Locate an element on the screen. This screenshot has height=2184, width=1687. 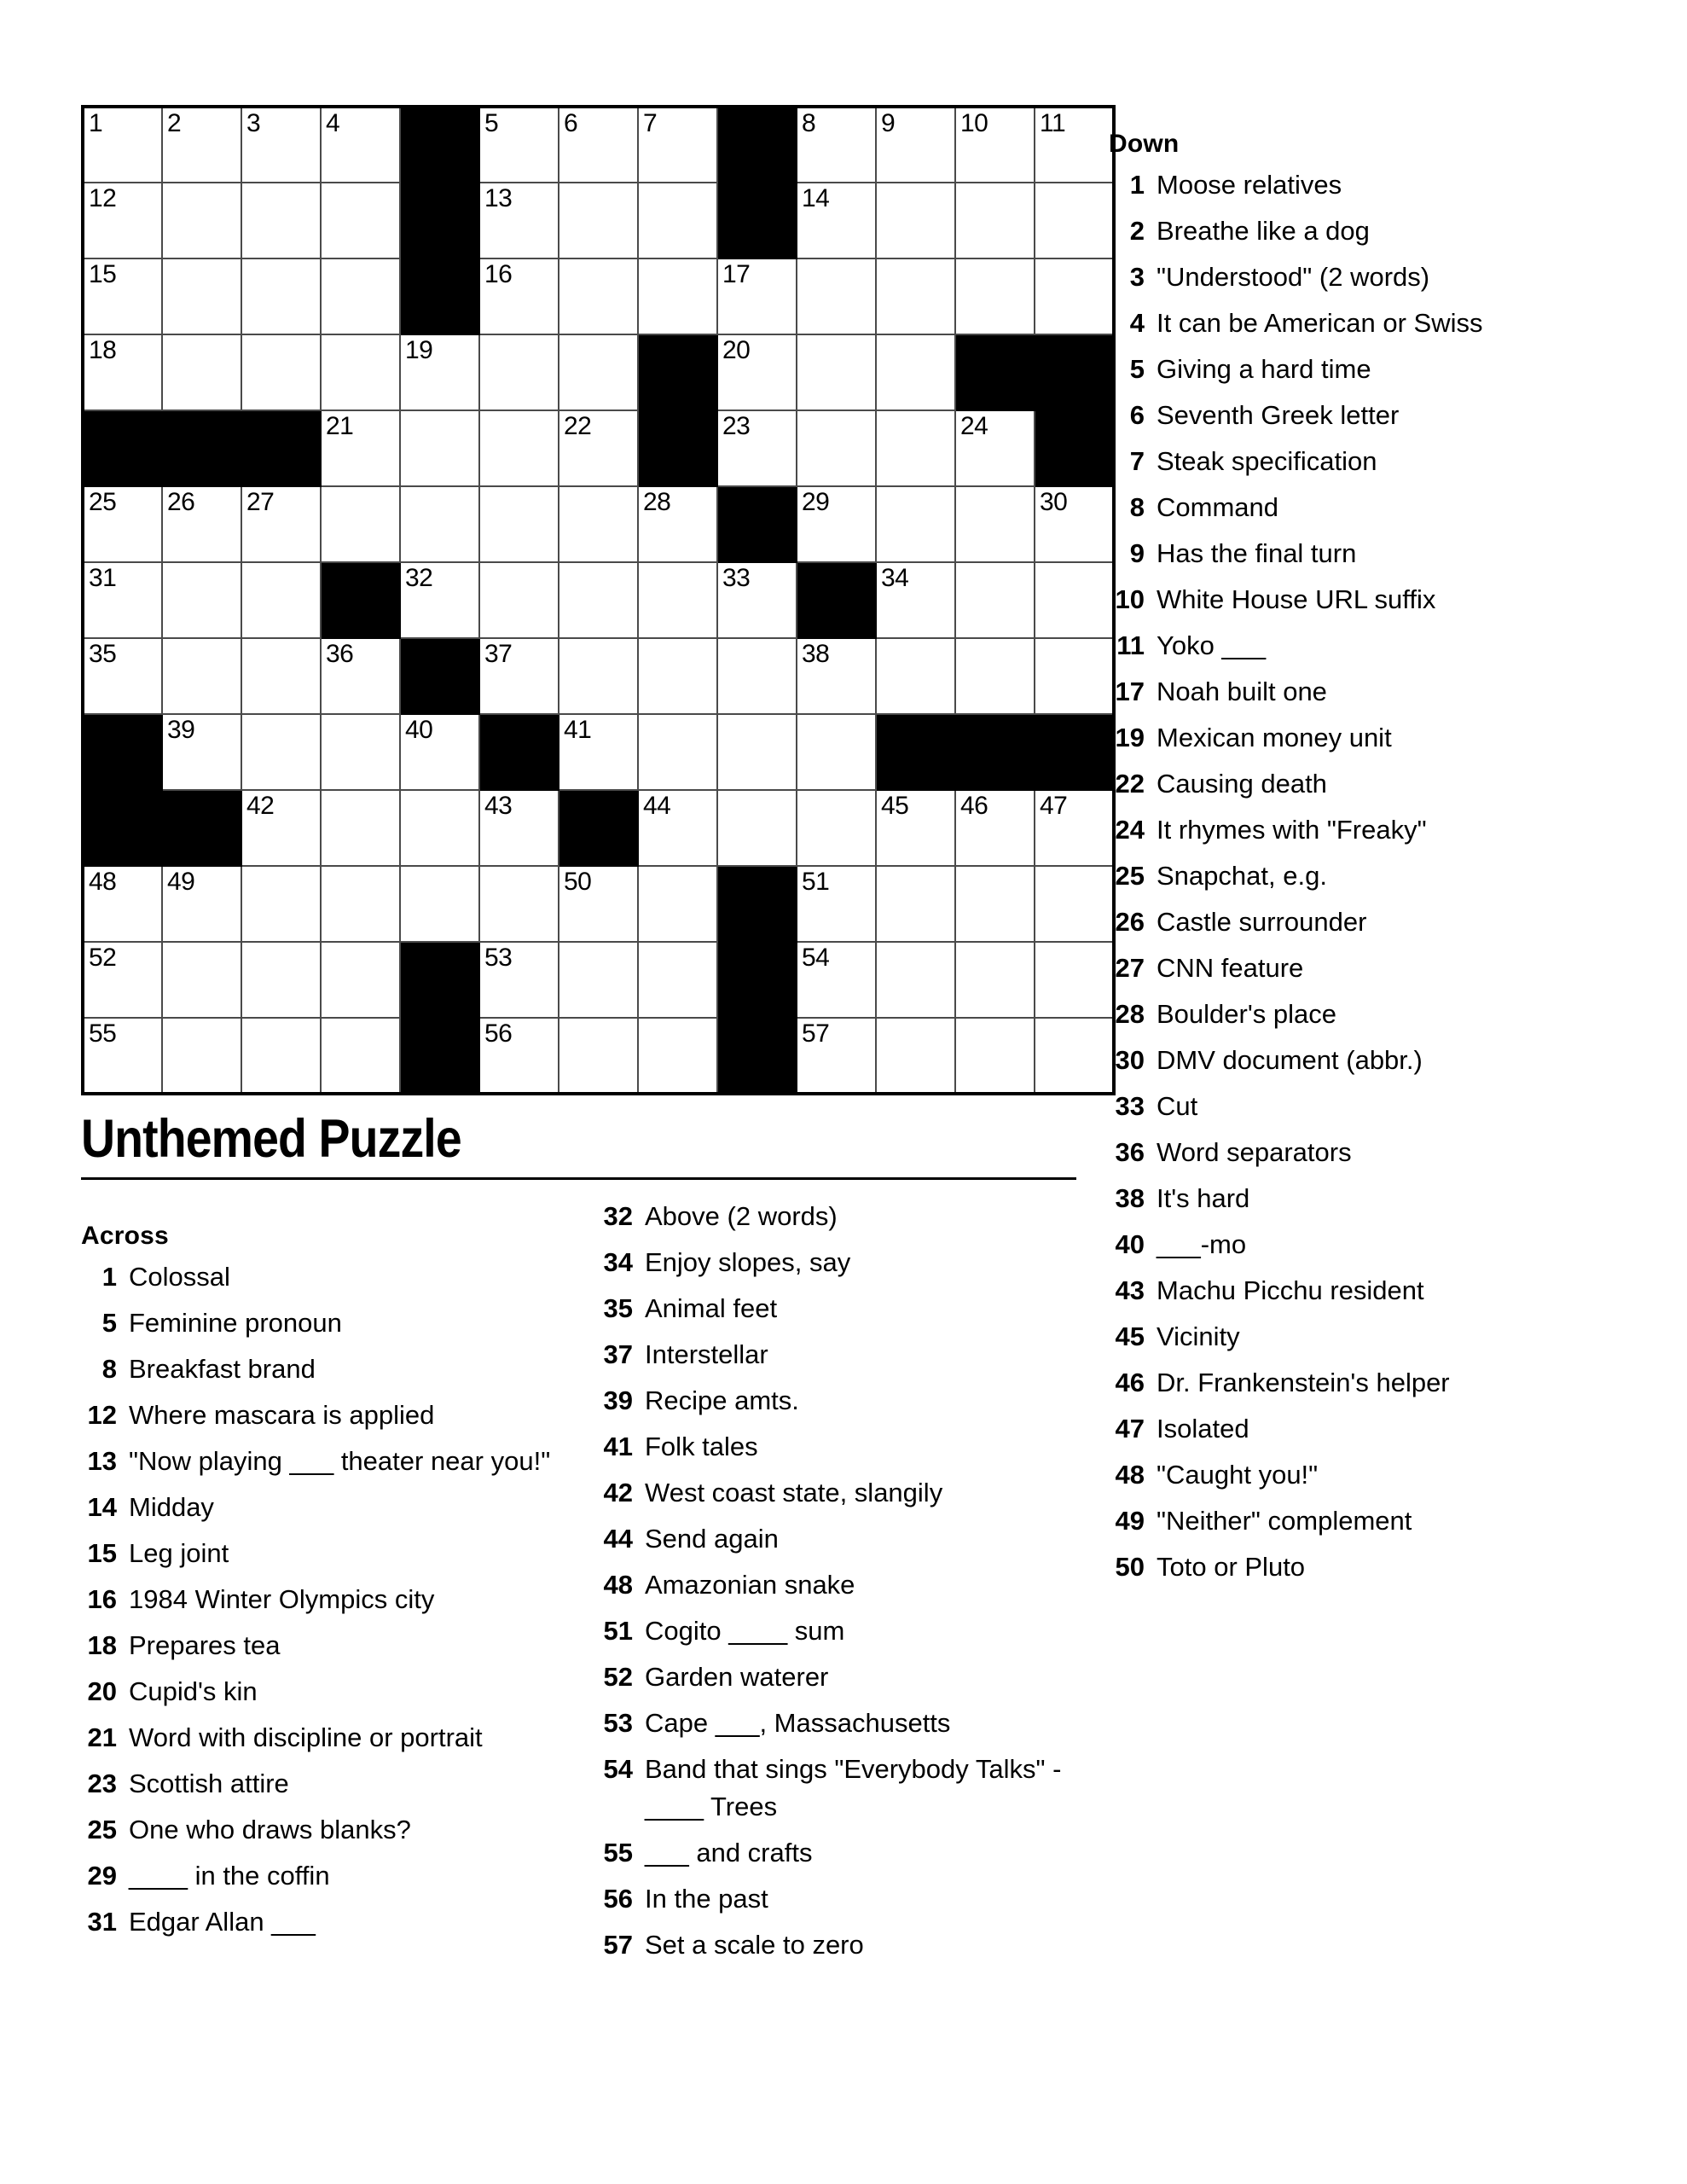
across-clue-item: 18 Prepares tea is located at coordinates (337, 1645).